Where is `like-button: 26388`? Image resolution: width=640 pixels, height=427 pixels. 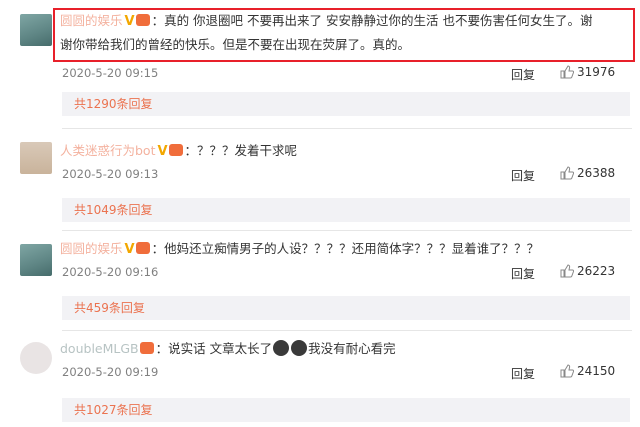
like-button: 26388 is located at coordinates (587, 173).